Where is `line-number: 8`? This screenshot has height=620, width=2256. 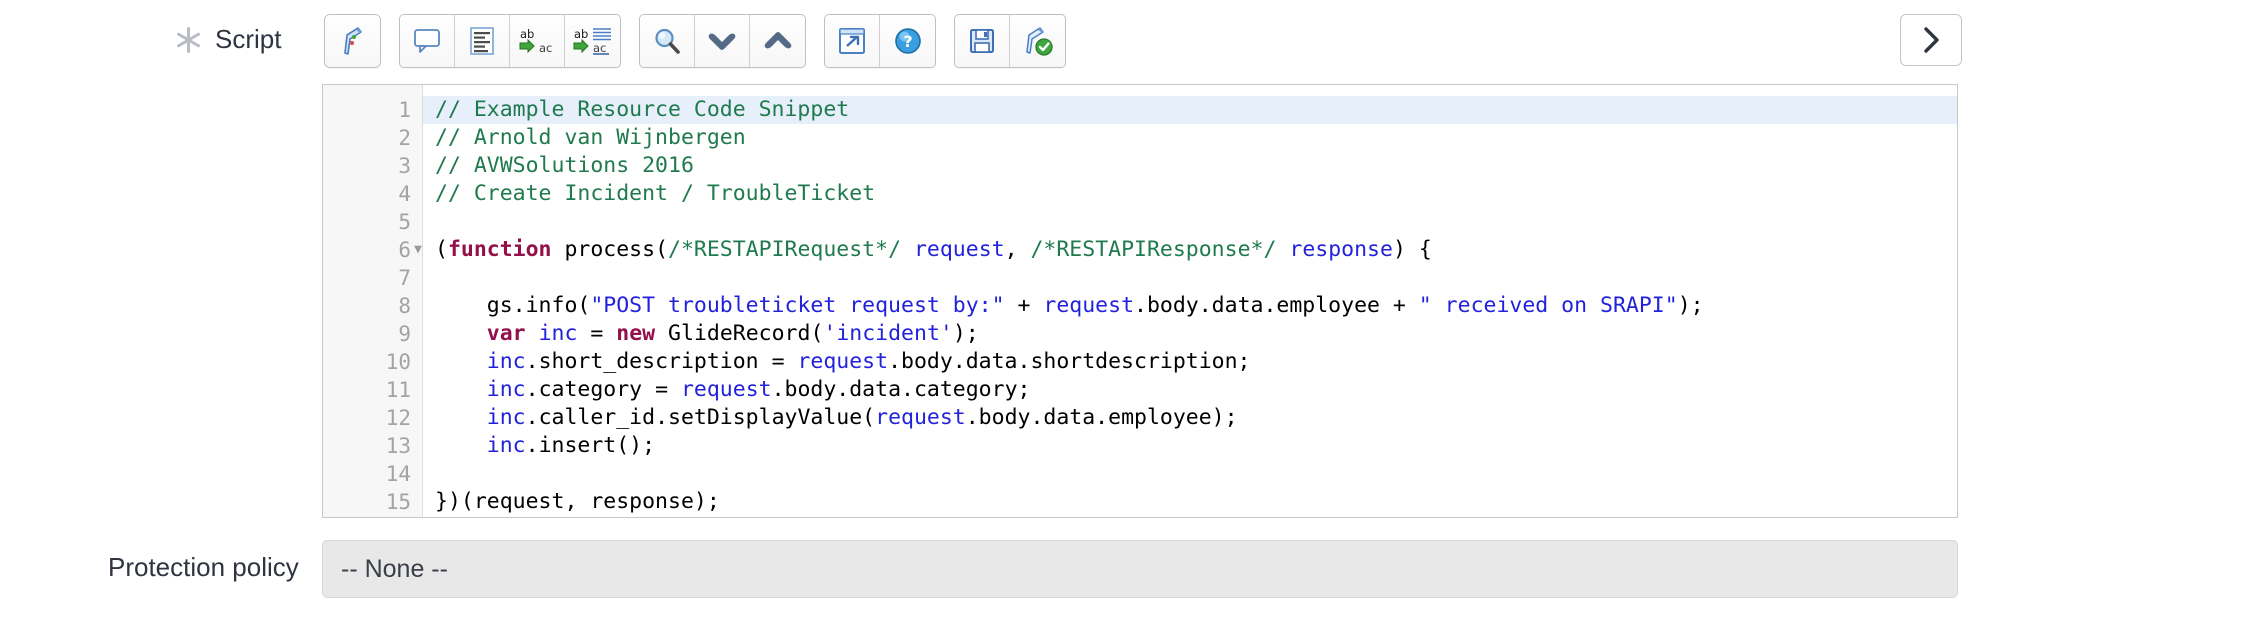 line-number: 8 is located at coordinates (404, 306).